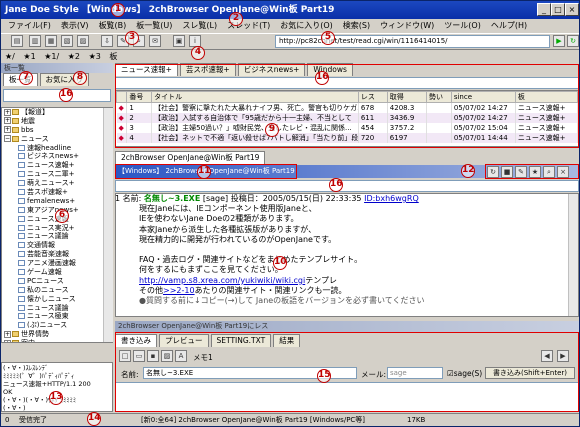 This screenshot has width=580, height=427. I want to click on open-icon: ⇩, so click(107, 41).